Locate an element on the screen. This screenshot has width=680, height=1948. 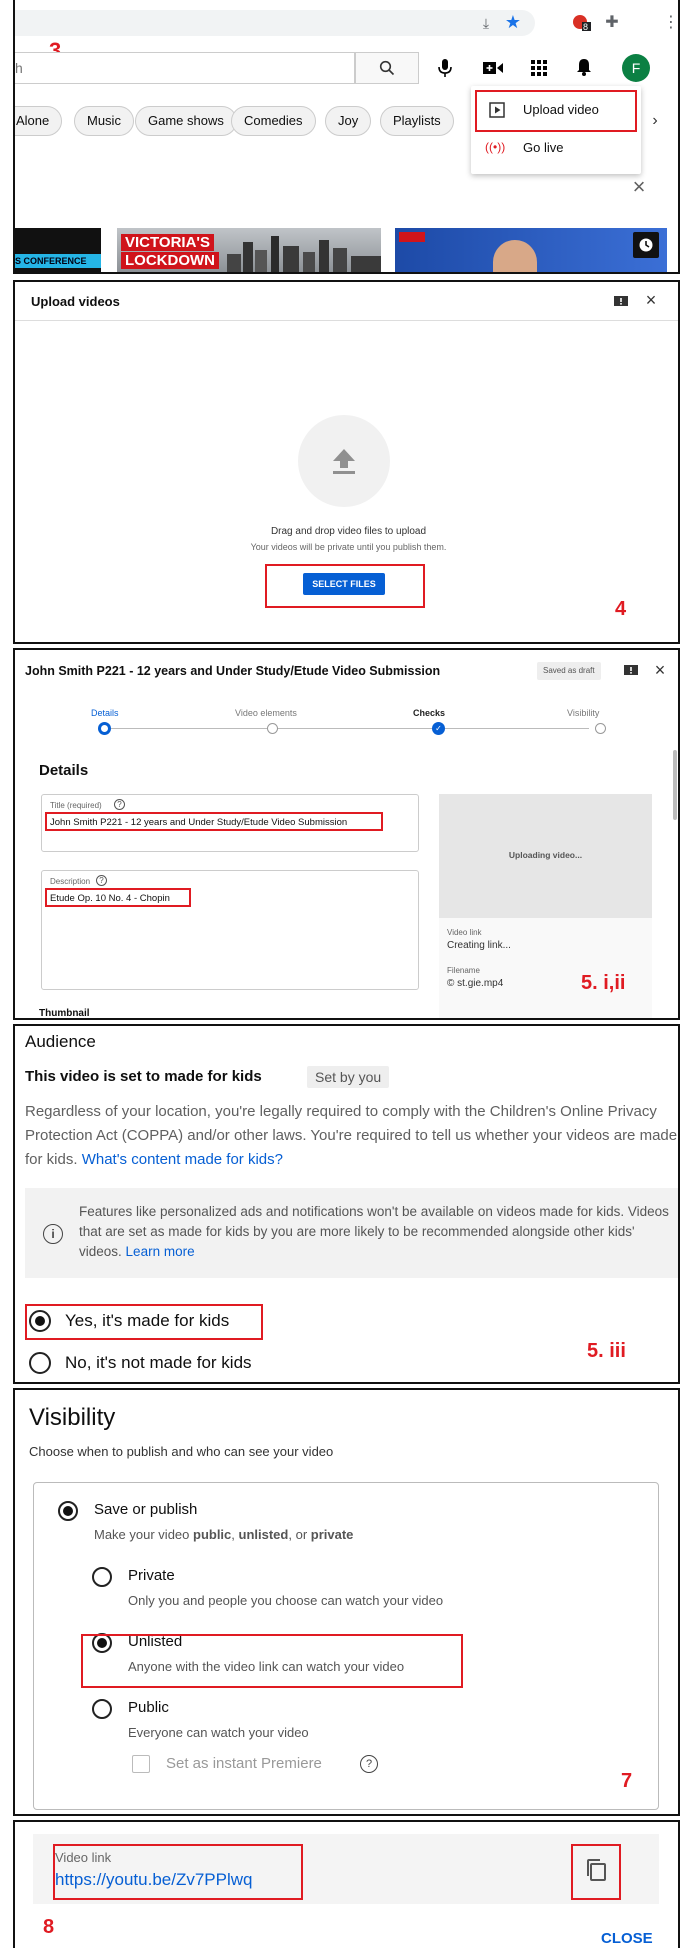
avatar: F is located at coordinates (636, 68).